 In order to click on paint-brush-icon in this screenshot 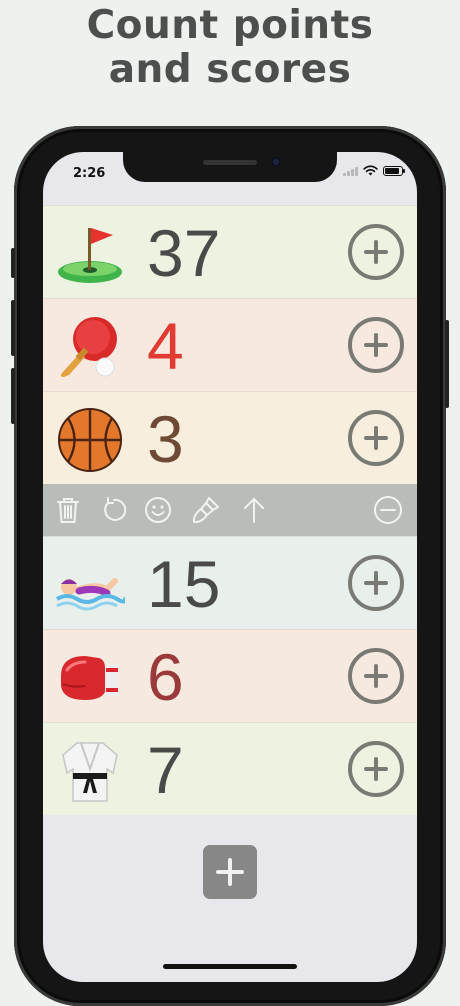, I will do `click(206, 510)`.